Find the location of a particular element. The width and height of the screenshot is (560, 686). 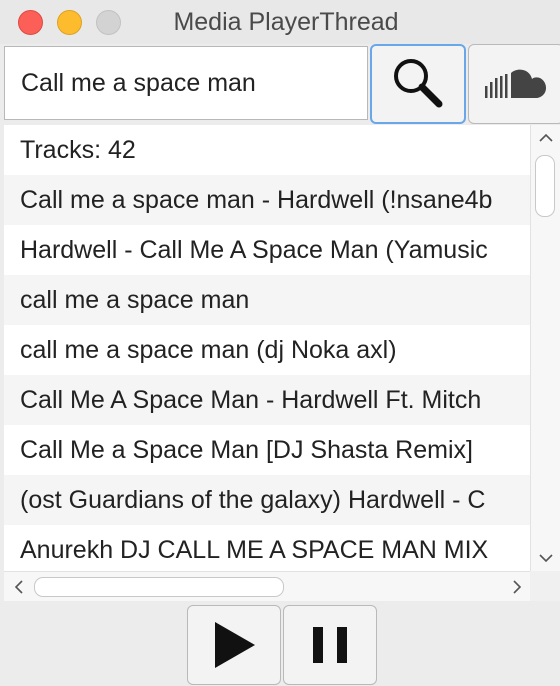

soundcloud-button is located at coordinates (514, 84).